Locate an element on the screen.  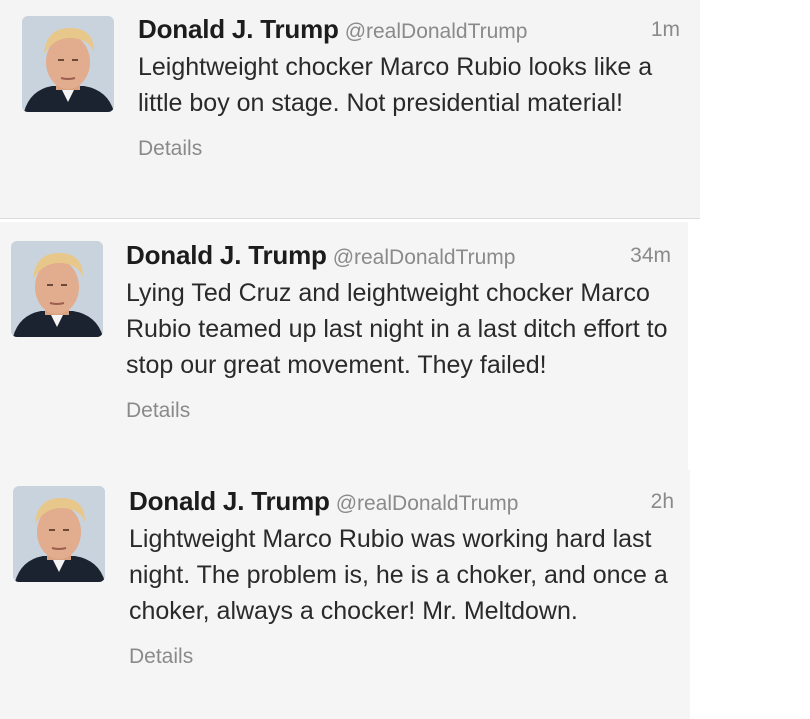
tweet-timestamp: 2h is located at coordinates (662, 502).